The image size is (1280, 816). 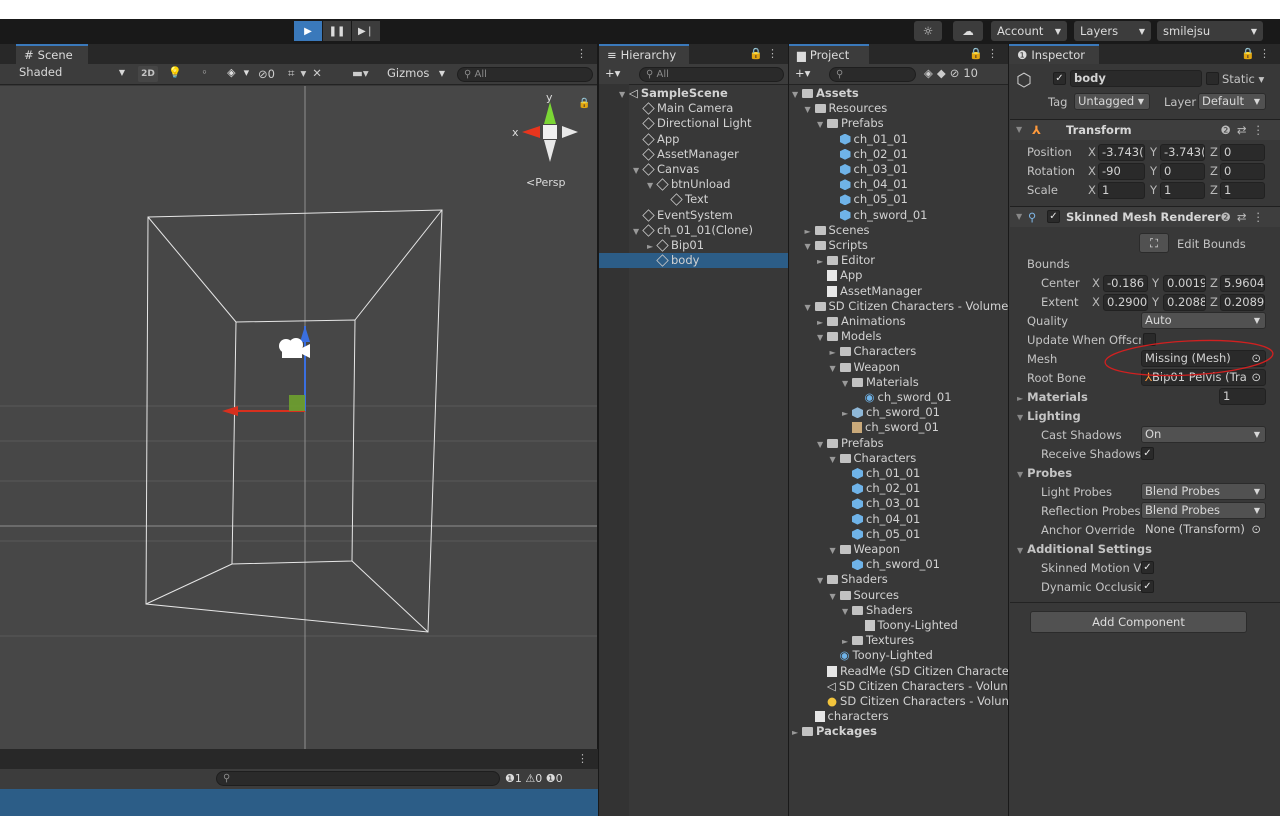 I want to click on layout-dropdown: smilejsu ▼, so click(x=1210, y=31).